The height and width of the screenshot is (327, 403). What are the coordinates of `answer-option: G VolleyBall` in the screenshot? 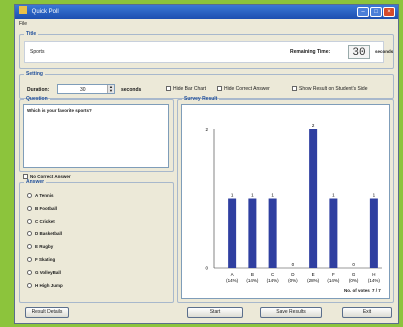 It's located at (44, 272).